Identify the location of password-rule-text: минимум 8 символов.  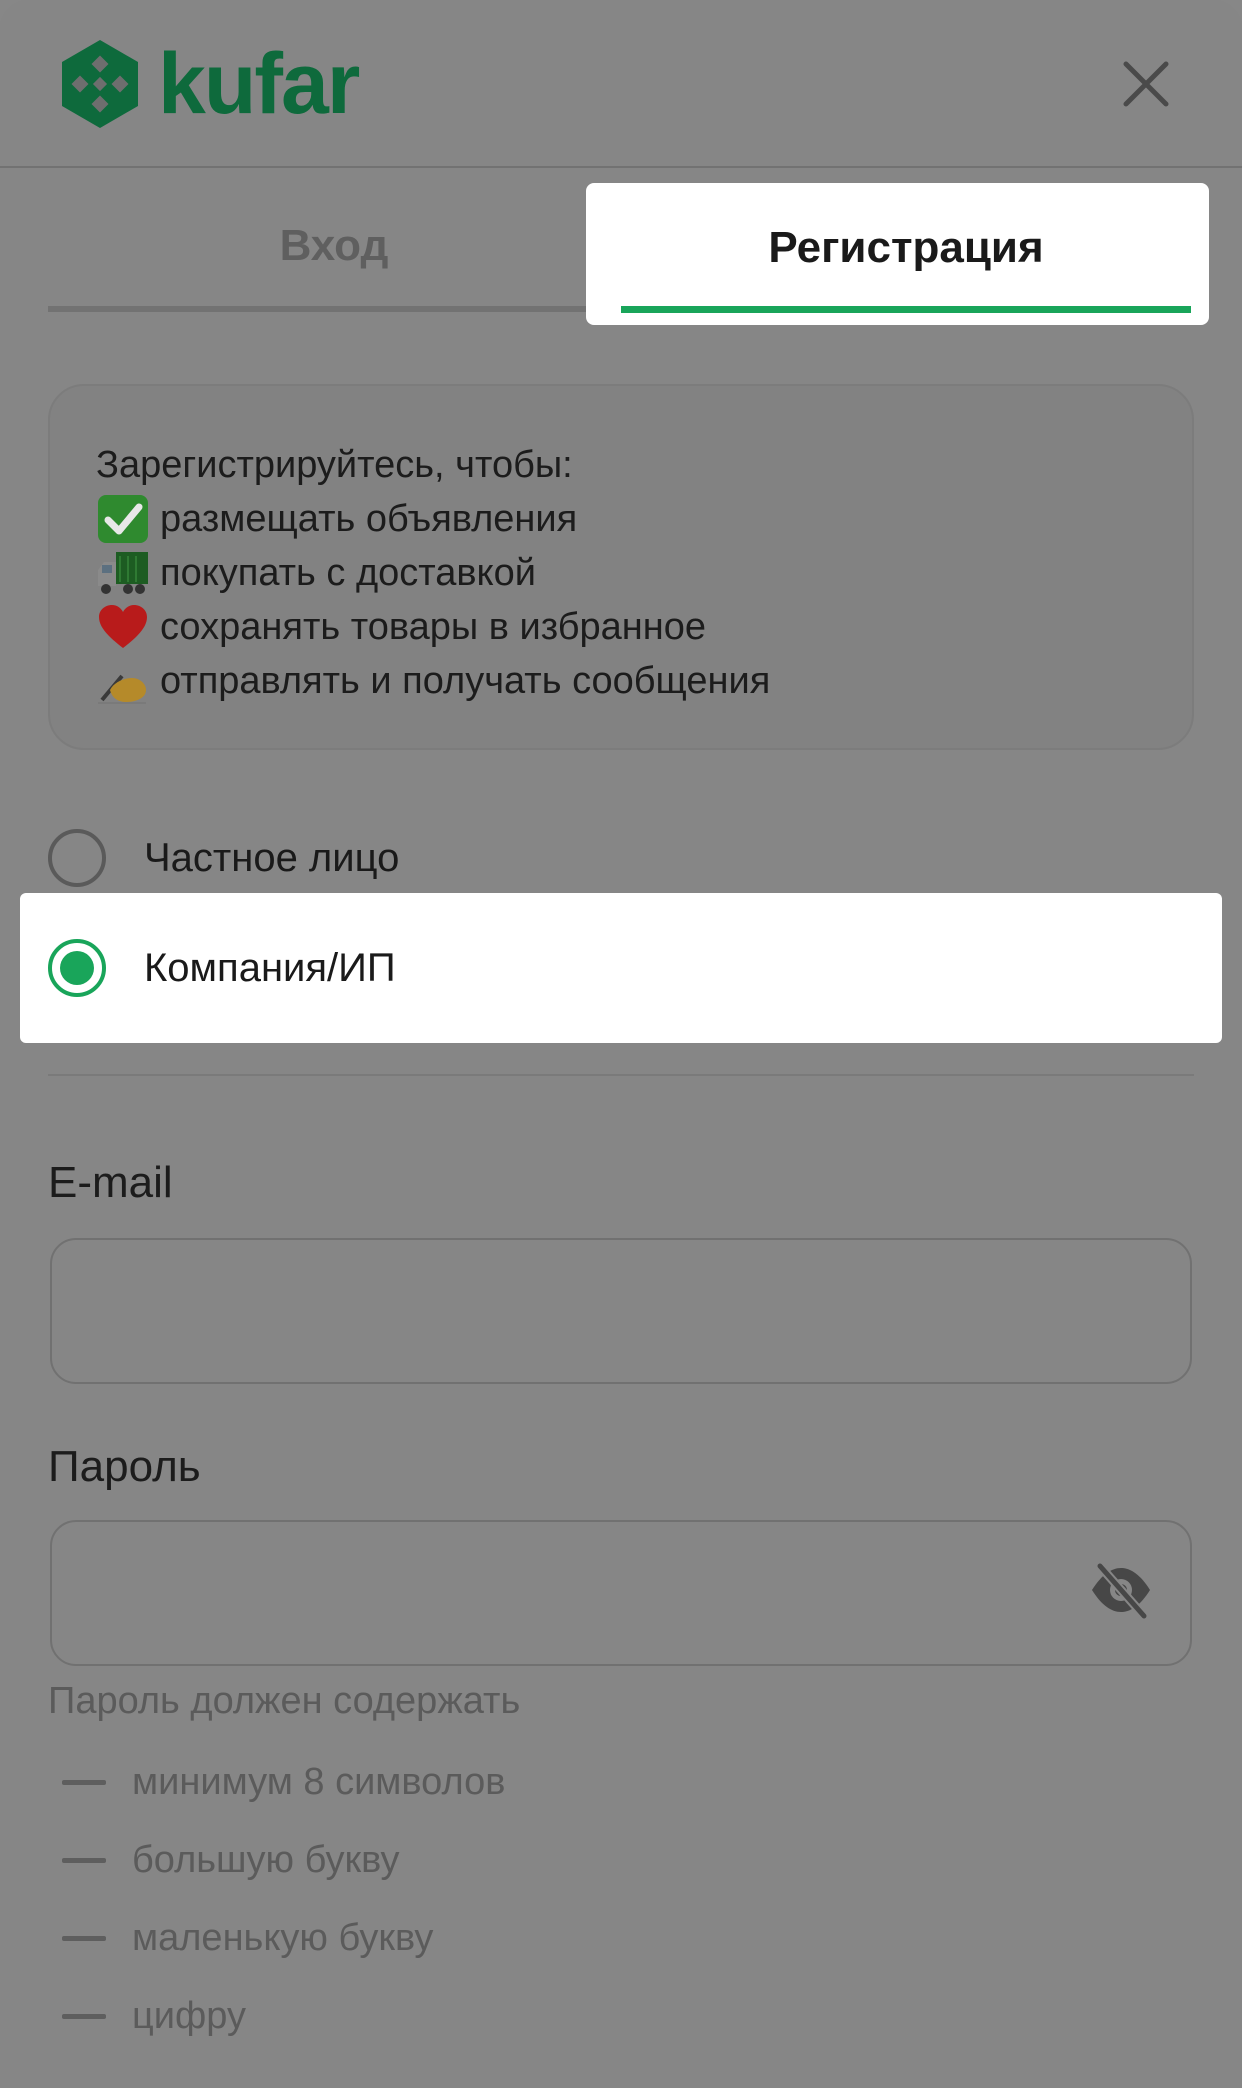
(319, 1781).